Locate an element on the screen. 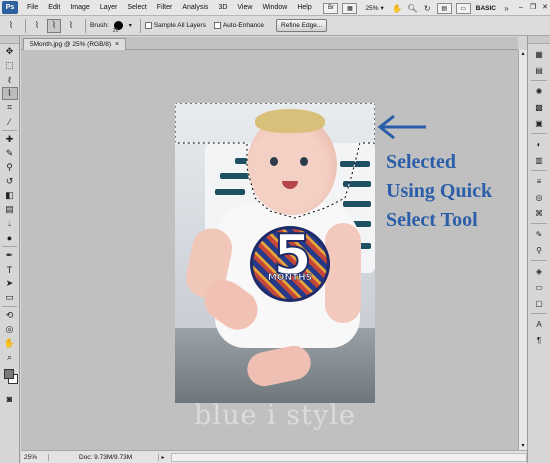 The width and height of the screenshot is (550, 463). 3d-rotate-tool-icon: ⟲ is located at coordinates (10, 315).